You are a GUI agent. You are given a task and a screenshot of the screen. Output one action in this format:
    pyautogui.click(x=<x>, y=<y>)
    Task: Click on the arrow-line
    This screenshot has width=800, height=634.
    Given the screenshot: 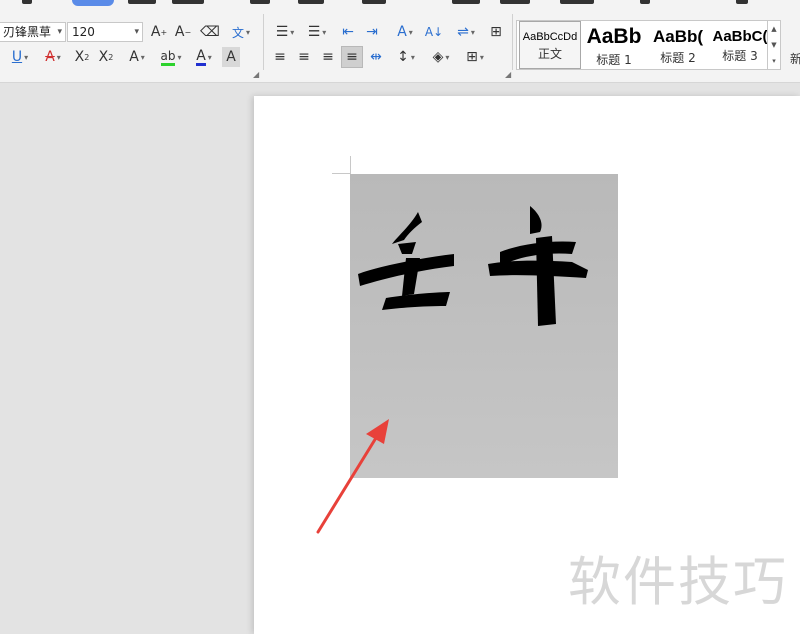 What is the action you would take?
    pyautogui.click(x=348, y=482)
    